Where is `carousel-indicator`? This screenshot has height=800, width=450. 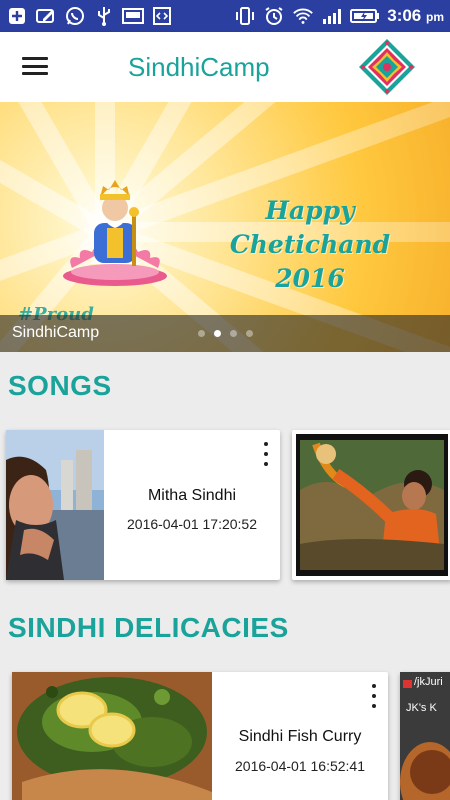
carousel-indicator is located at coordinates (225, 333).